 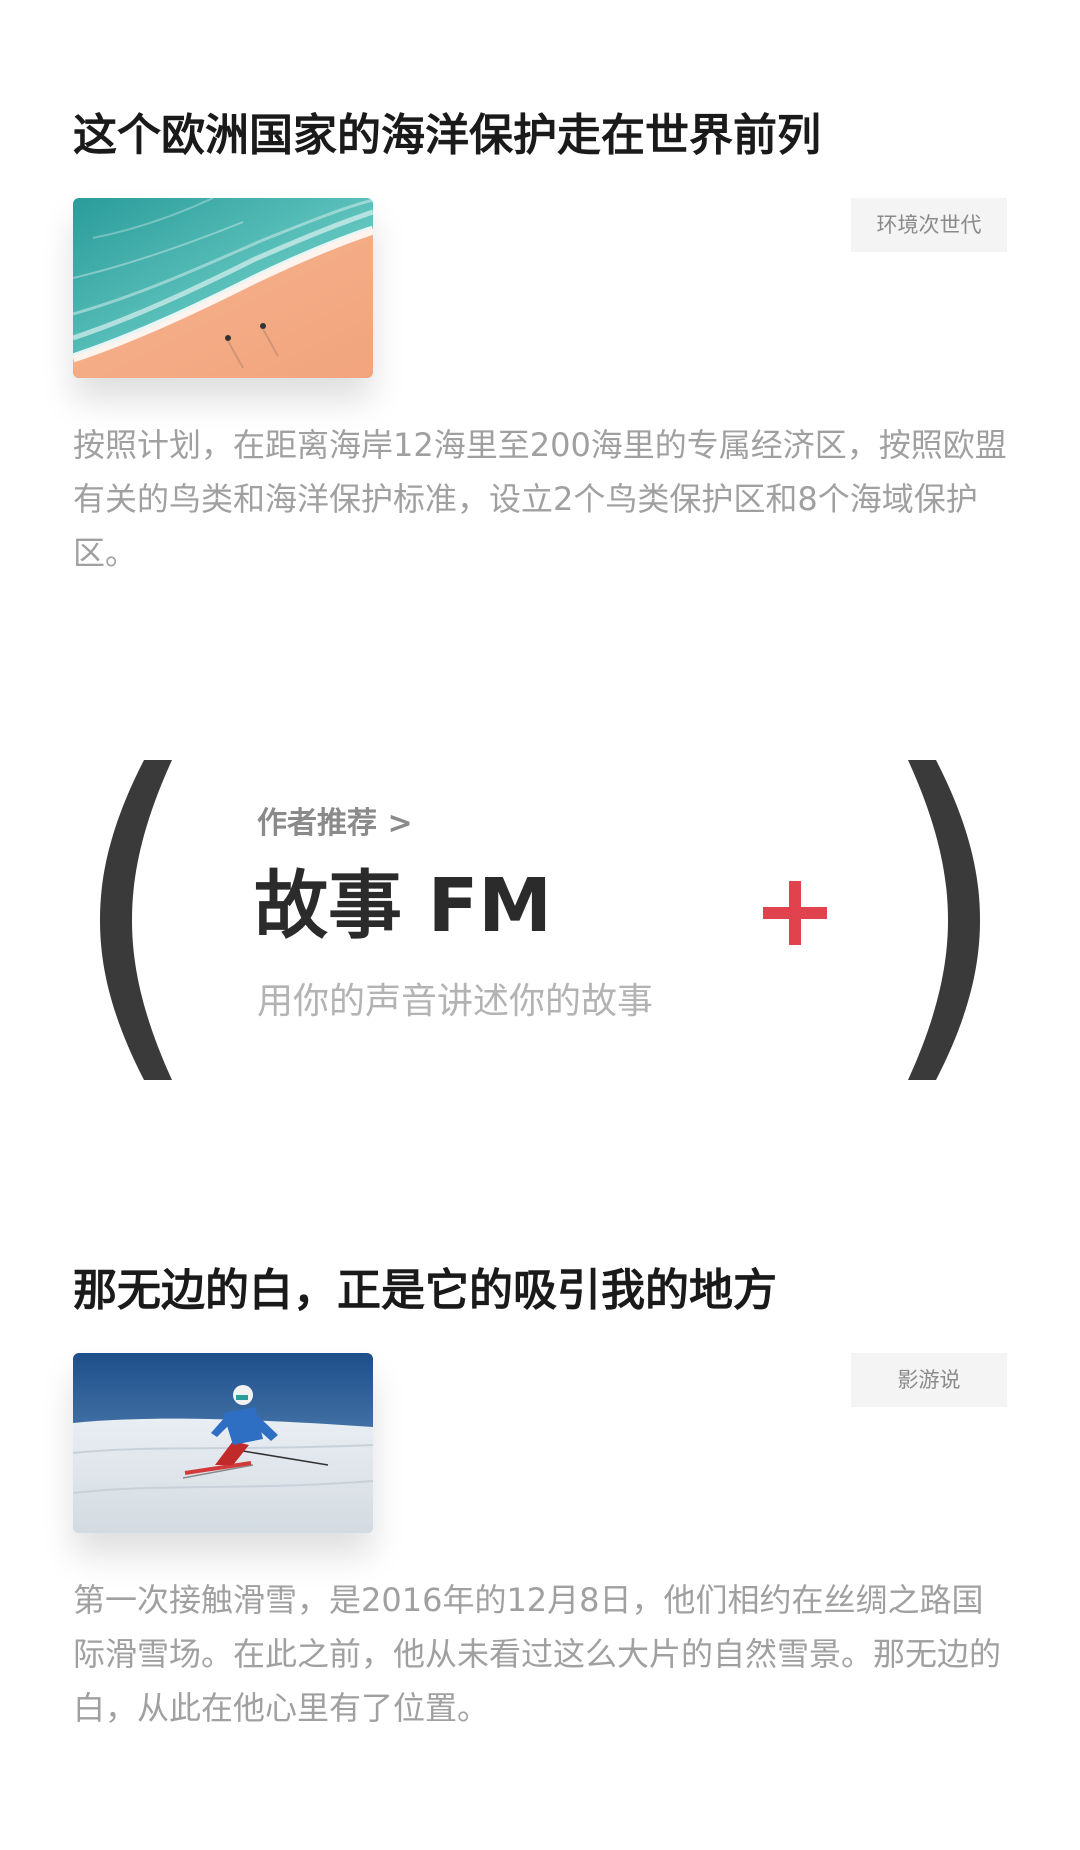 I want to click on plus-icon, so click(x=795, y=913).